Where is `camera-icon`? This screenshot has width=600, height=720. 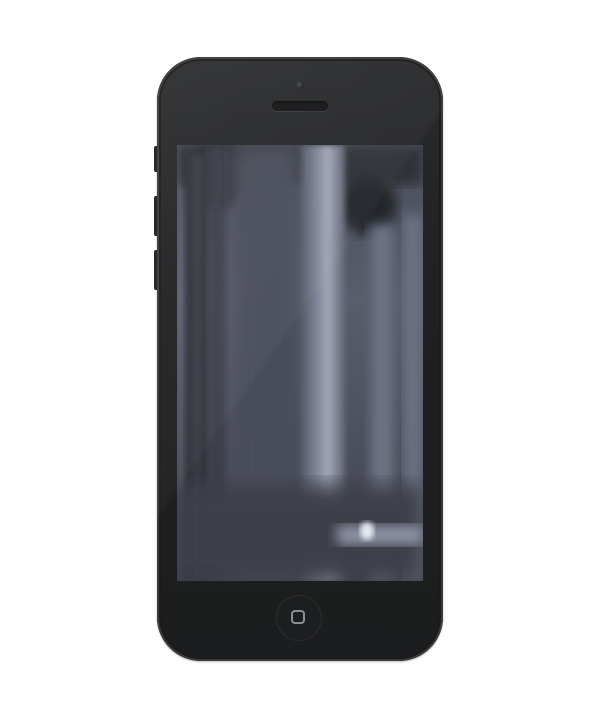 camera-icon is located at coordinates (300, 85).